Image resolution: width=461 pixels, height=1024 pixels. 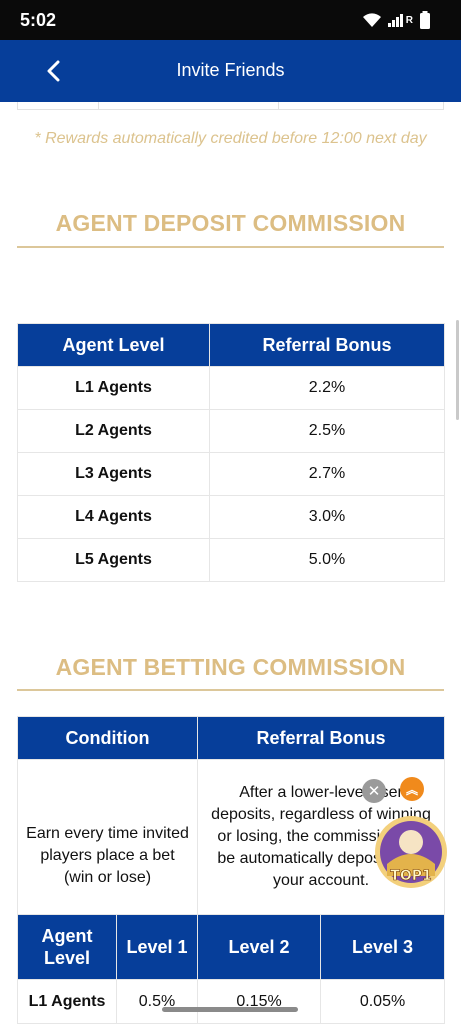 I want to click on app-bar: Invite Friends, so click(x=230, y=71).